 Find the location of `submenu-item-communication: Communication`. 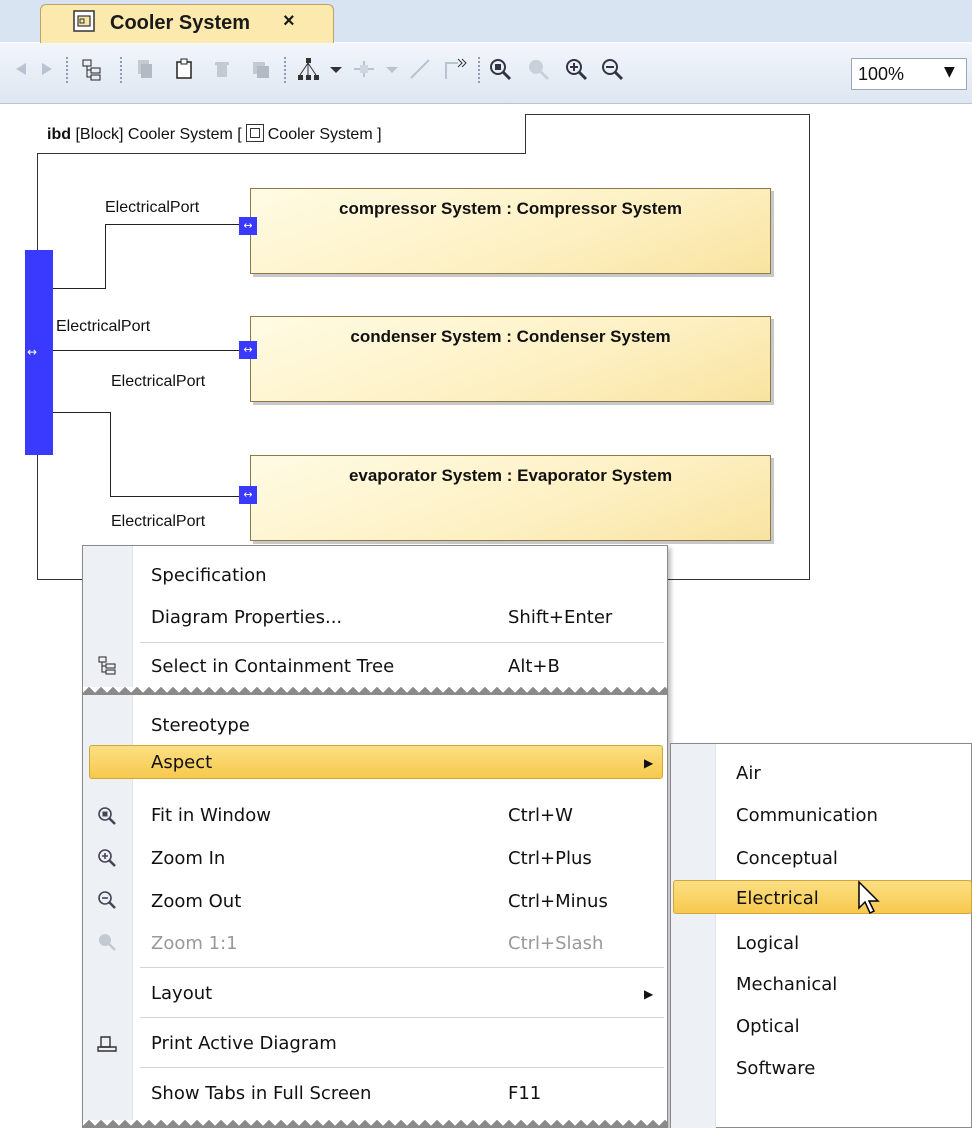

submenu-item-communication: Communication is located at coordinates (807, 815).